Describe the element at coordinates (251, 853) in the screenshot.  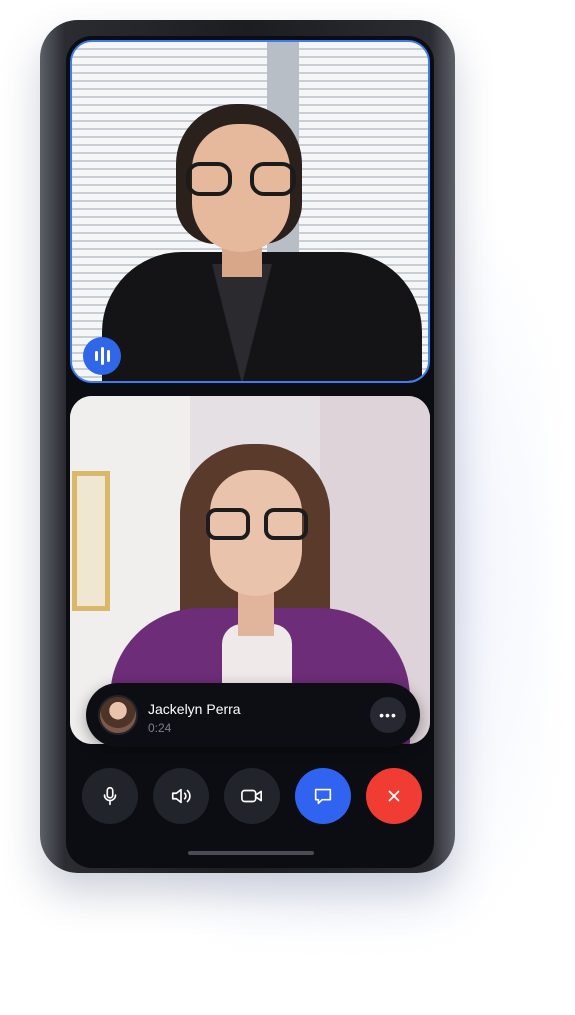
I see `home-indicator` at that location.